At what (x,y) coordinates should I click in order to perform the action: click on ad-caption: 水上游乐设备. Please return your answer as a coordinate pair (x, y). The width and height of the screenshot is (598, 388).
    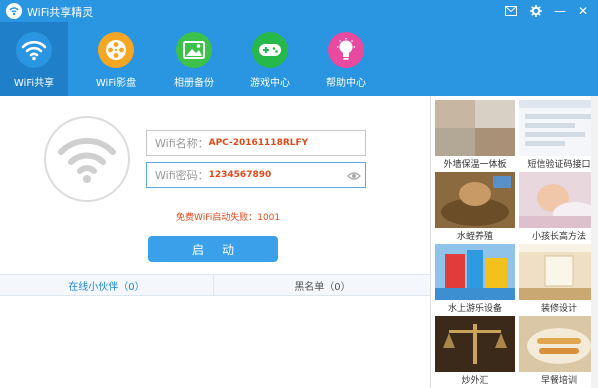
    Looking at the image, I should click on (474, 309).